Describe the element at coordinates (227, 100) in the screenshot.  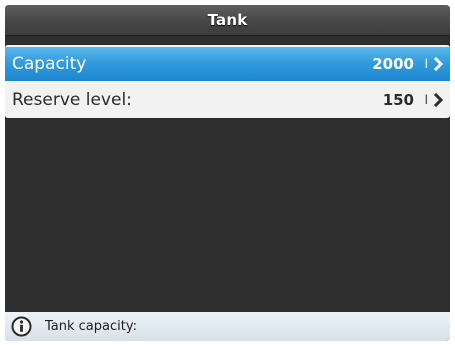
I see `settings-item-reserve-level: Reserve level: 150 l` at that location.